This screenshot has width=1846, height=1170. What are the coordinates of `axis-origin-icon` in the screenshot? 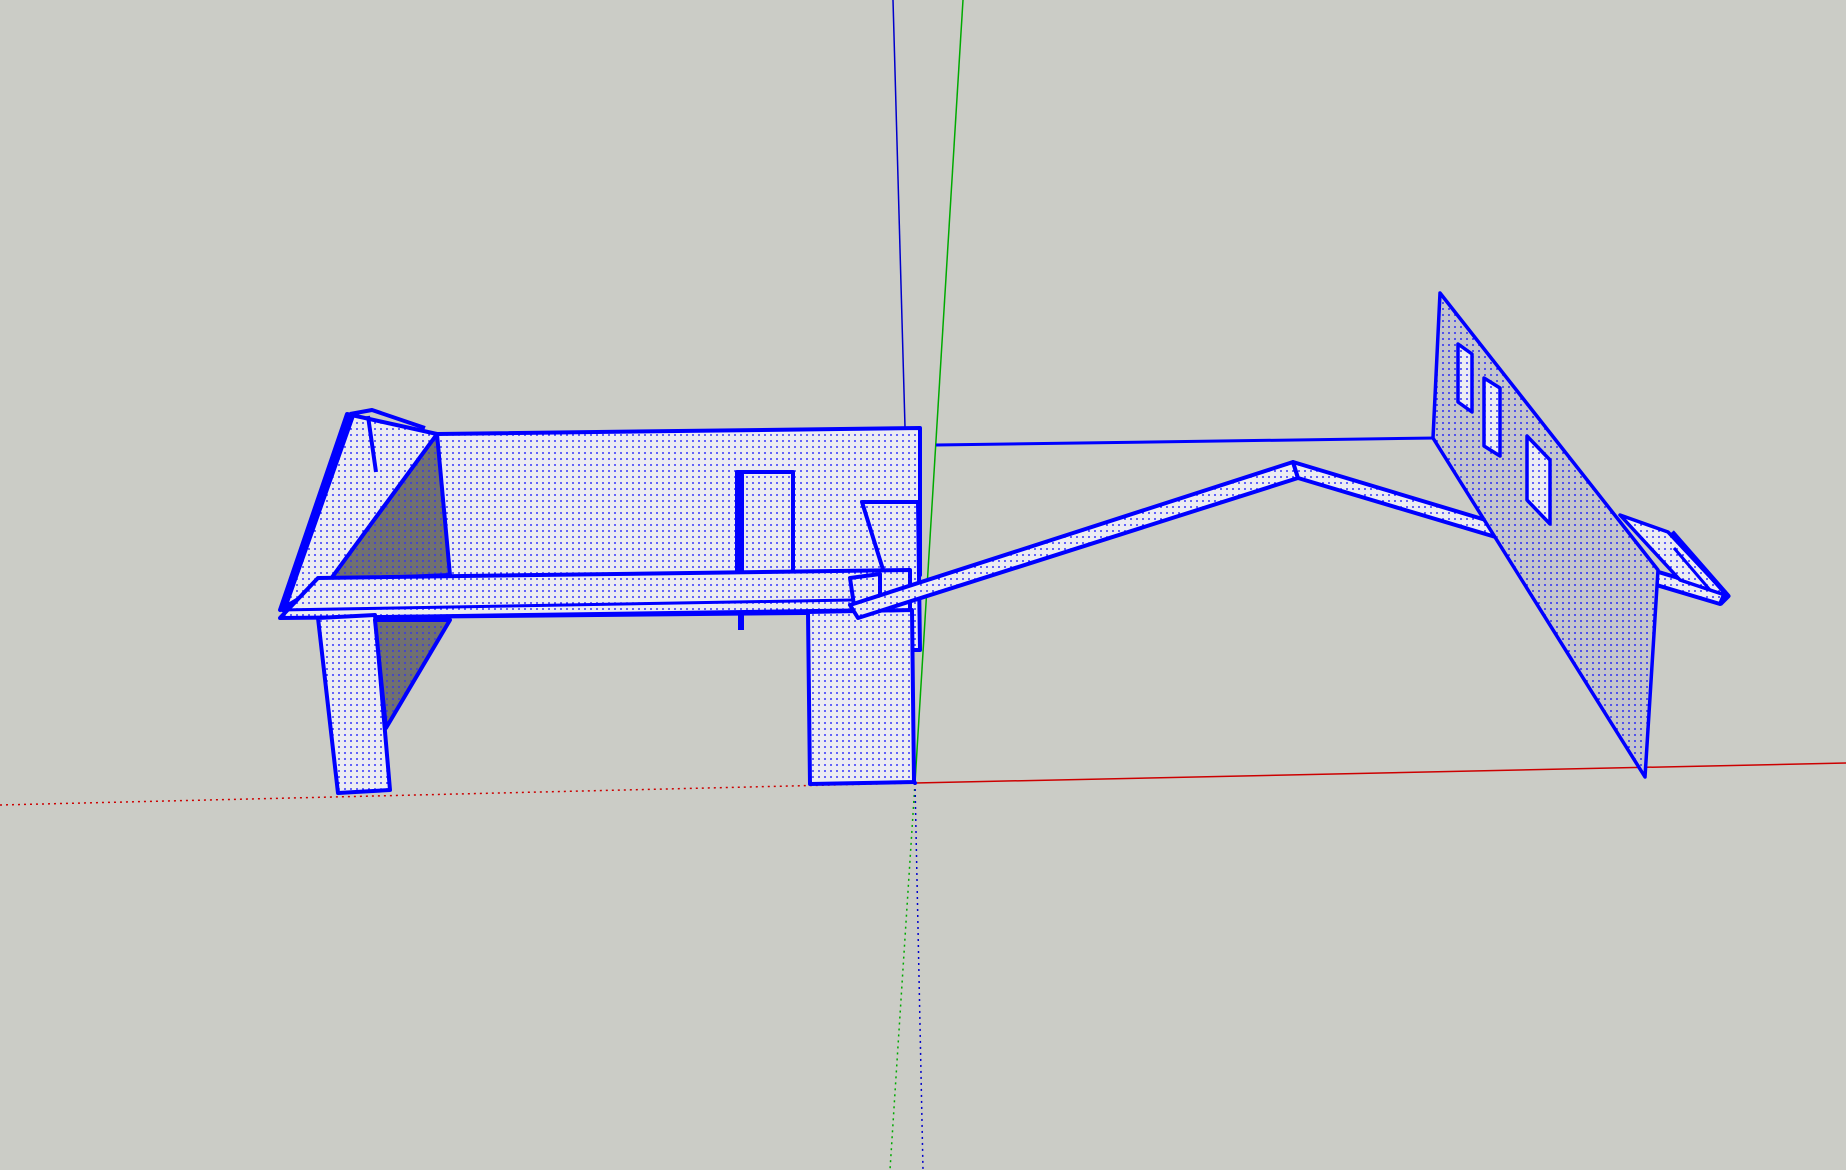 It's located at (915, 783).